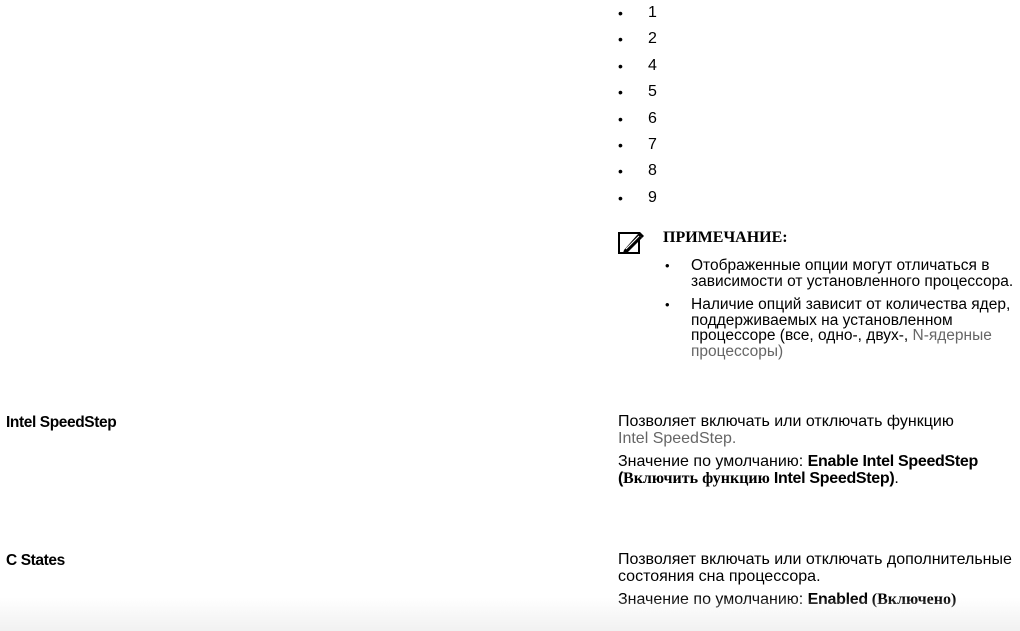 The width and height of the screenshot is (1020, 631). Describe the element at coordinates (677, 438) in the screenshot. I see `speedstep-desc-brand: Intel SpeedStep.` at that location.